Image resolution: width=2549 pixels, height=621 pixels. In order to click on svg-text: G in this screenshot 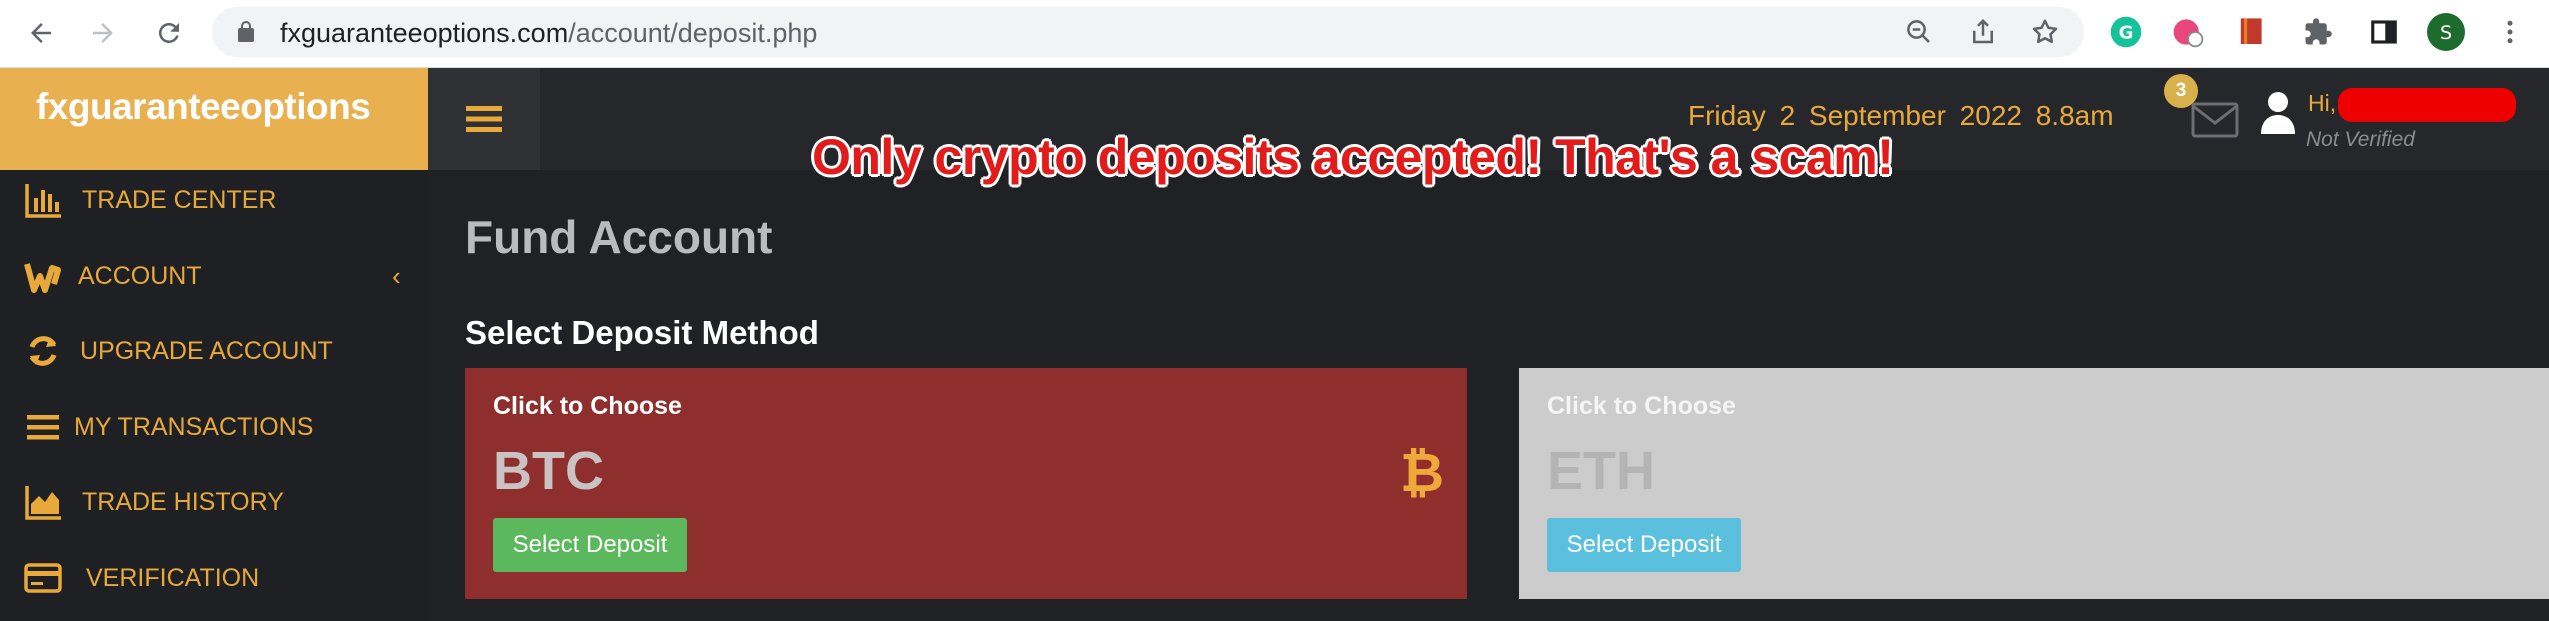, I will do `click(2126, 32)`.